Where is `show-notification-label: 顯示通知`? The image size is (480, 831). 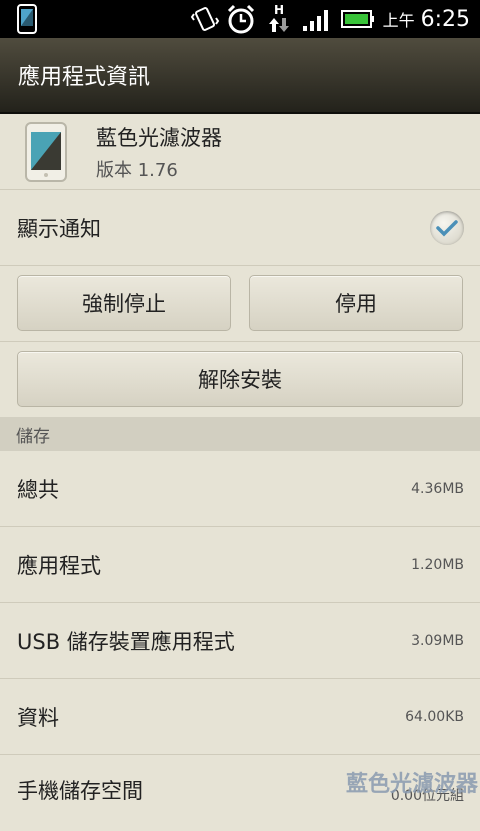 show-notification-label: 顯示通知 is located at coordinates (59, 228).